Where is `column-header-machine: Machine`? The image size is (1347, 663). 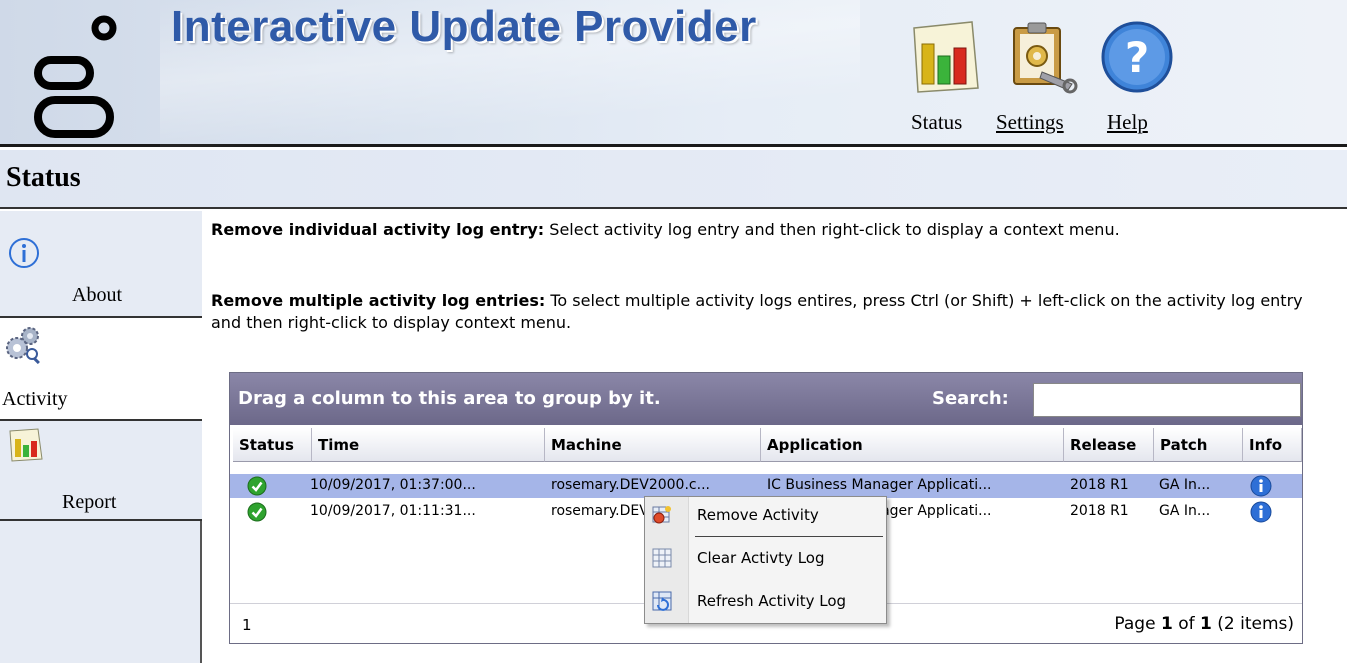 column-header-machine: Machine is located at coordinates (653, 445).